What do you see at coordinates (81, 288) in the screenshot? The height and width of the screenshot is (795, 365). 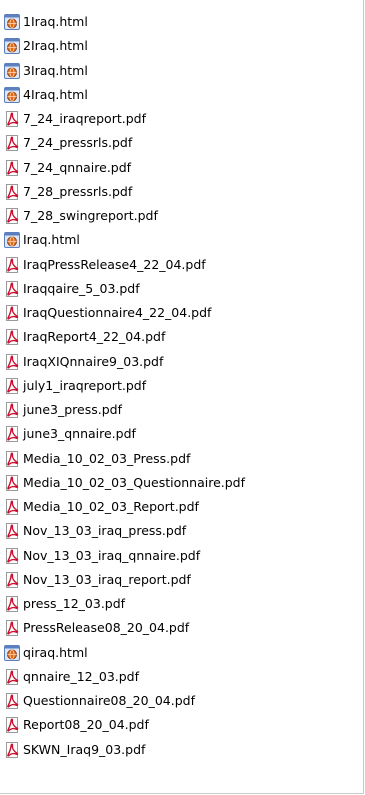 I see `file-name: Iraqqaire_5_03.pdf` at bounding box center [81, 288].